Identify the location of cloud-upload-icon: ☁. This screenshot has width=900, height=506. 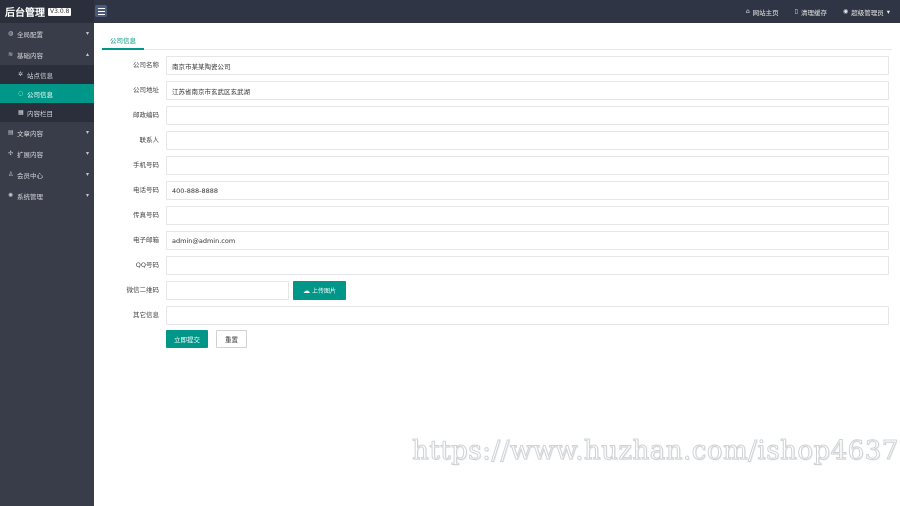
(306, 290).